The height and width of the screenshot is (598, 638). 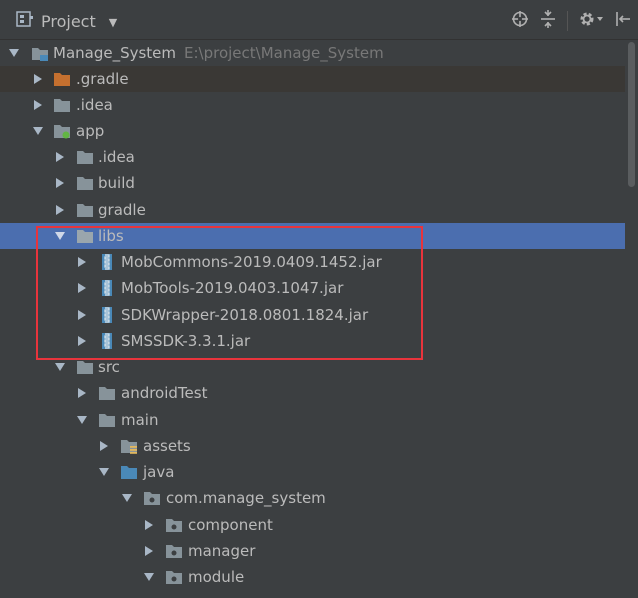 I want to click on tree-row-jar: MobTools-2019.0403.1047.jar, so click(x=312, y=288).